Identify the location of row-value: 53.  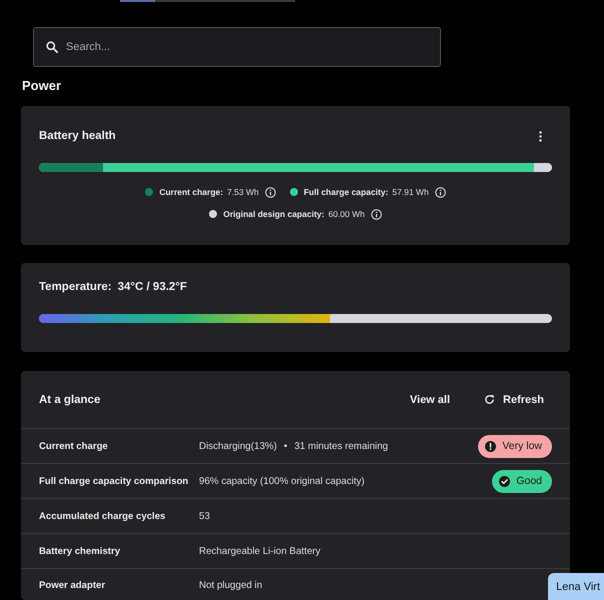
(204, 516).